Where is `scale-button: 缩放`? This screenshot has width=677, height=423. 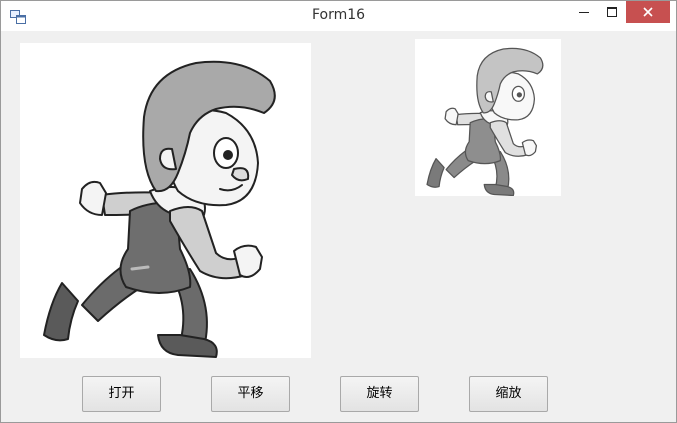
scale-button: 缩放 is located at coordinates (508, 394).